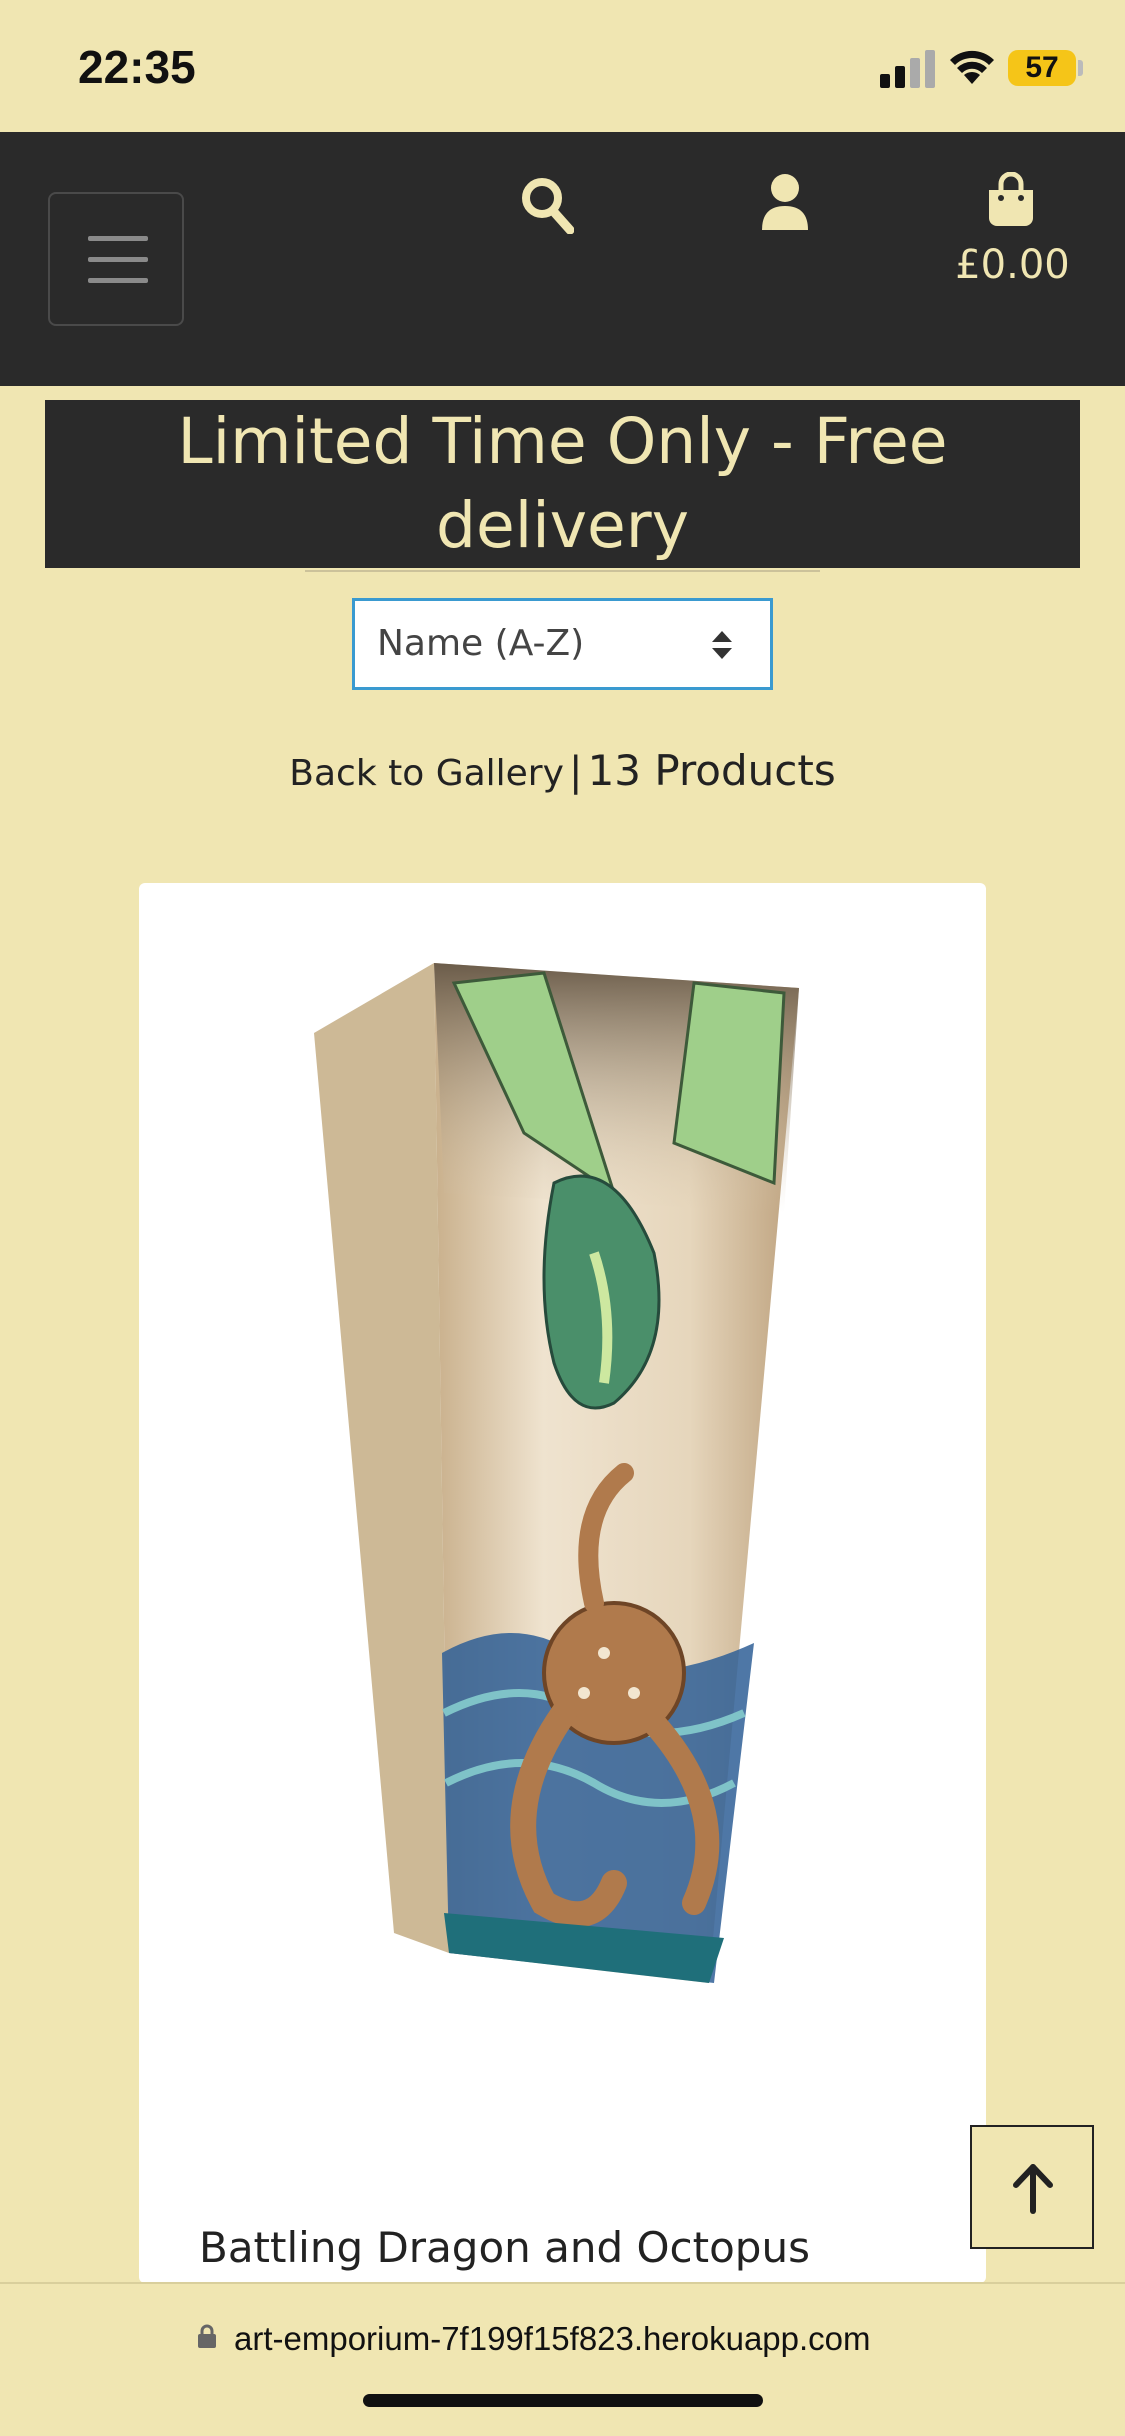 This screenshot has width=1125, height=2436. I want to click on shopping-bag-icon, so click(1011, 199).